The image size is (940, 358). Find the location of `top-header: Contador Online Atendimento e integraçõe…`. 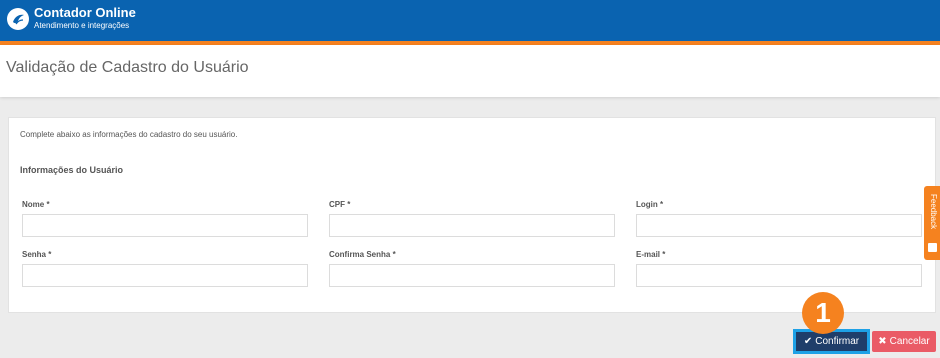

top-header: Contador Online Atendimento e integraçõe… is located at coordinates (470, 20).